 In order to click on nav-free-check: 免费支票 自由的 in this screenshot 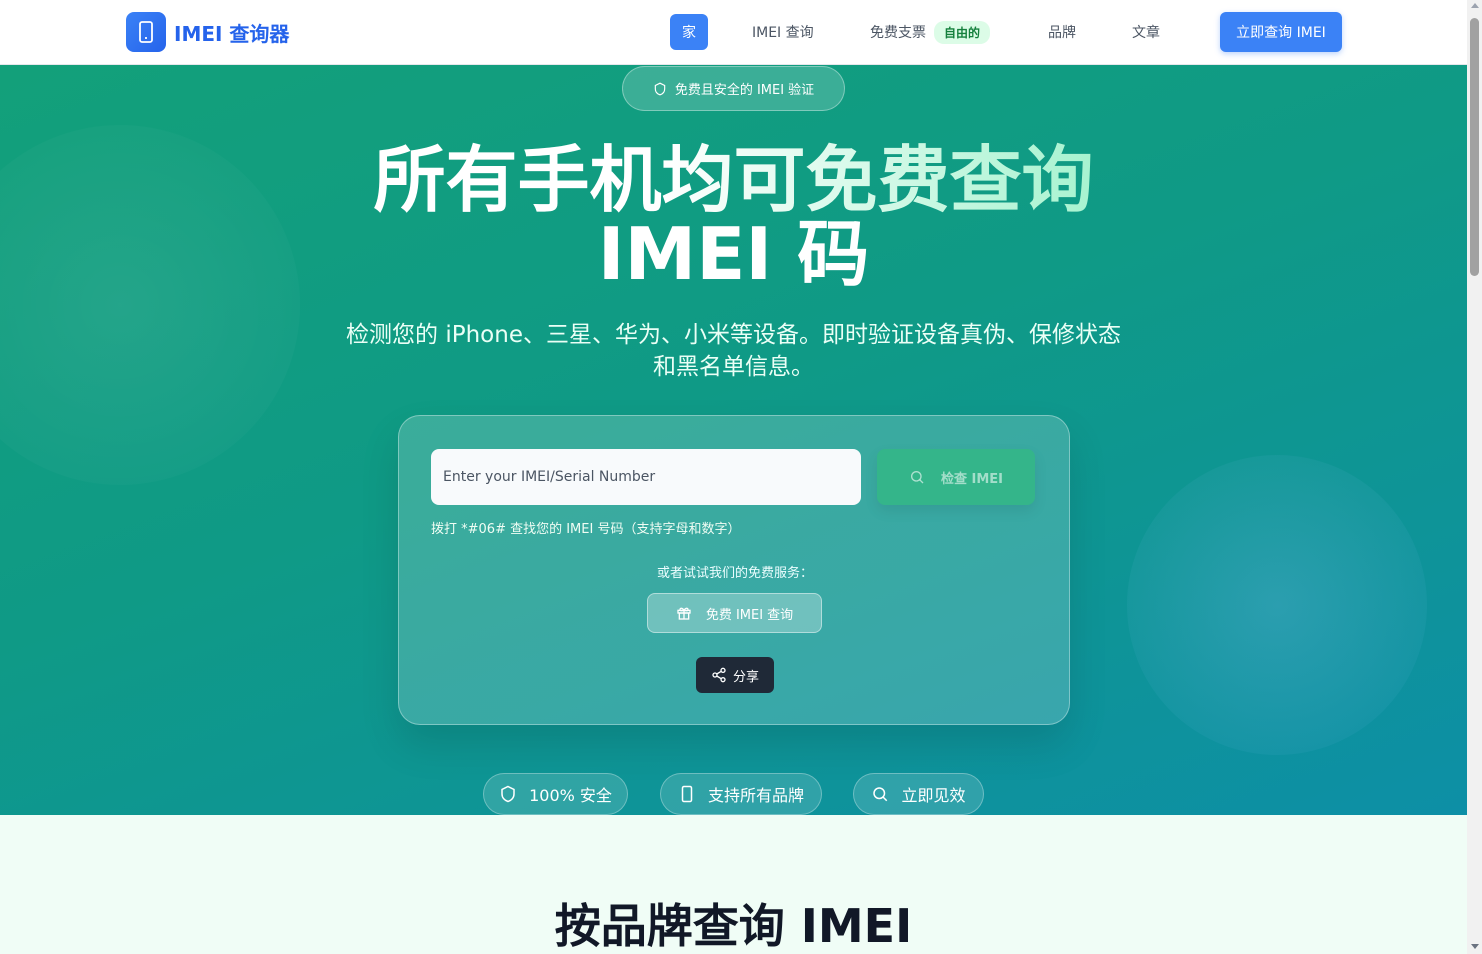, I will do `click(930, 32)`.